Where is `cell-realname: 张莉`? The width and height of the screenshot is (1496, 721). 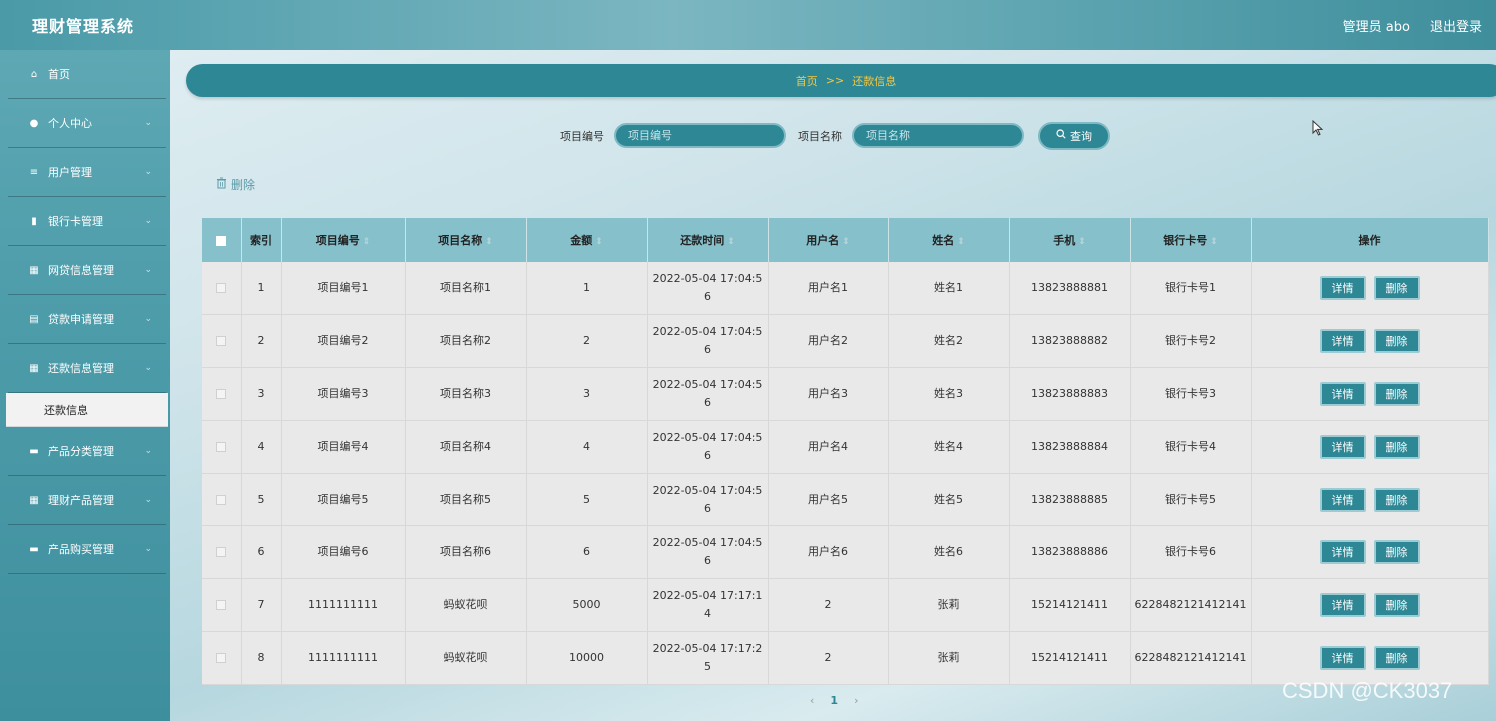 cell-realname: 张莉 is located at coordinates (949, 605).